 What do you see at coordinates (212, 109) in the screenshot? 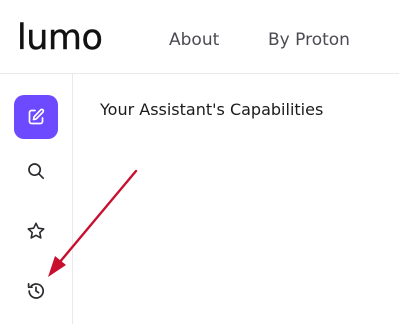
I see `page-title: Your Assistant's Capabilities` at bounding box center [212, 109].